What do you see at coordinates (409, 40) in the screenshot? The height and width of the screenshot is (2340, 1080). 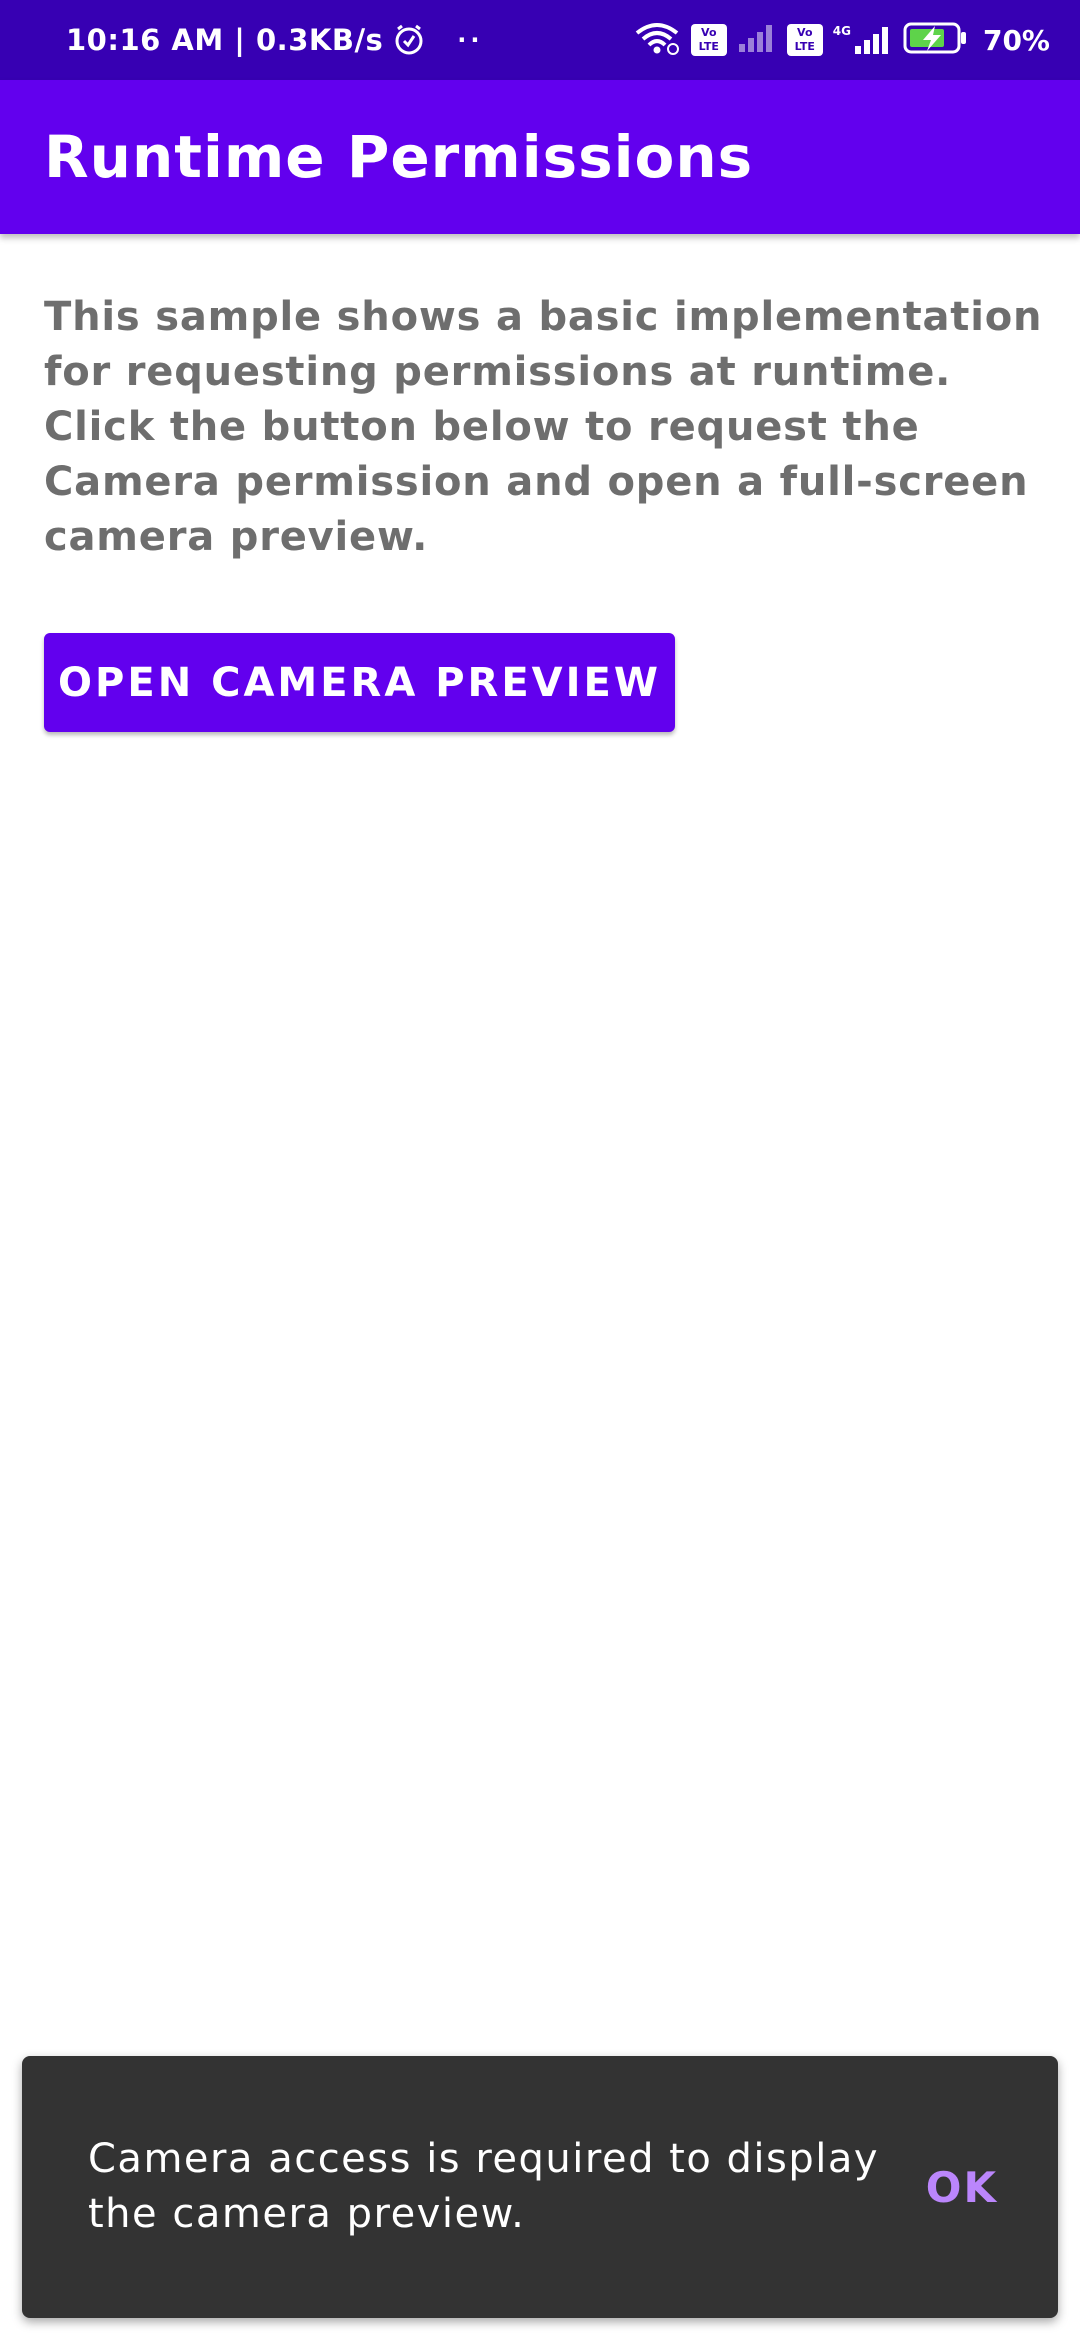 I see `alarm-icon` at bounding box center [409, 40].